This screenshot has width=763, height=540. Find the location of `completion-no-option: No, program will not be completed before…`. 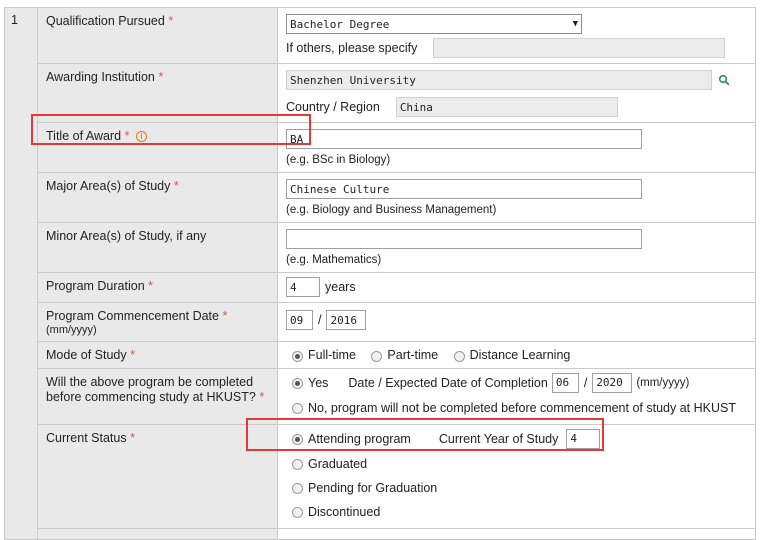

completion-no-option: No, program will not be completed before… is located at coordinates (514, 408).